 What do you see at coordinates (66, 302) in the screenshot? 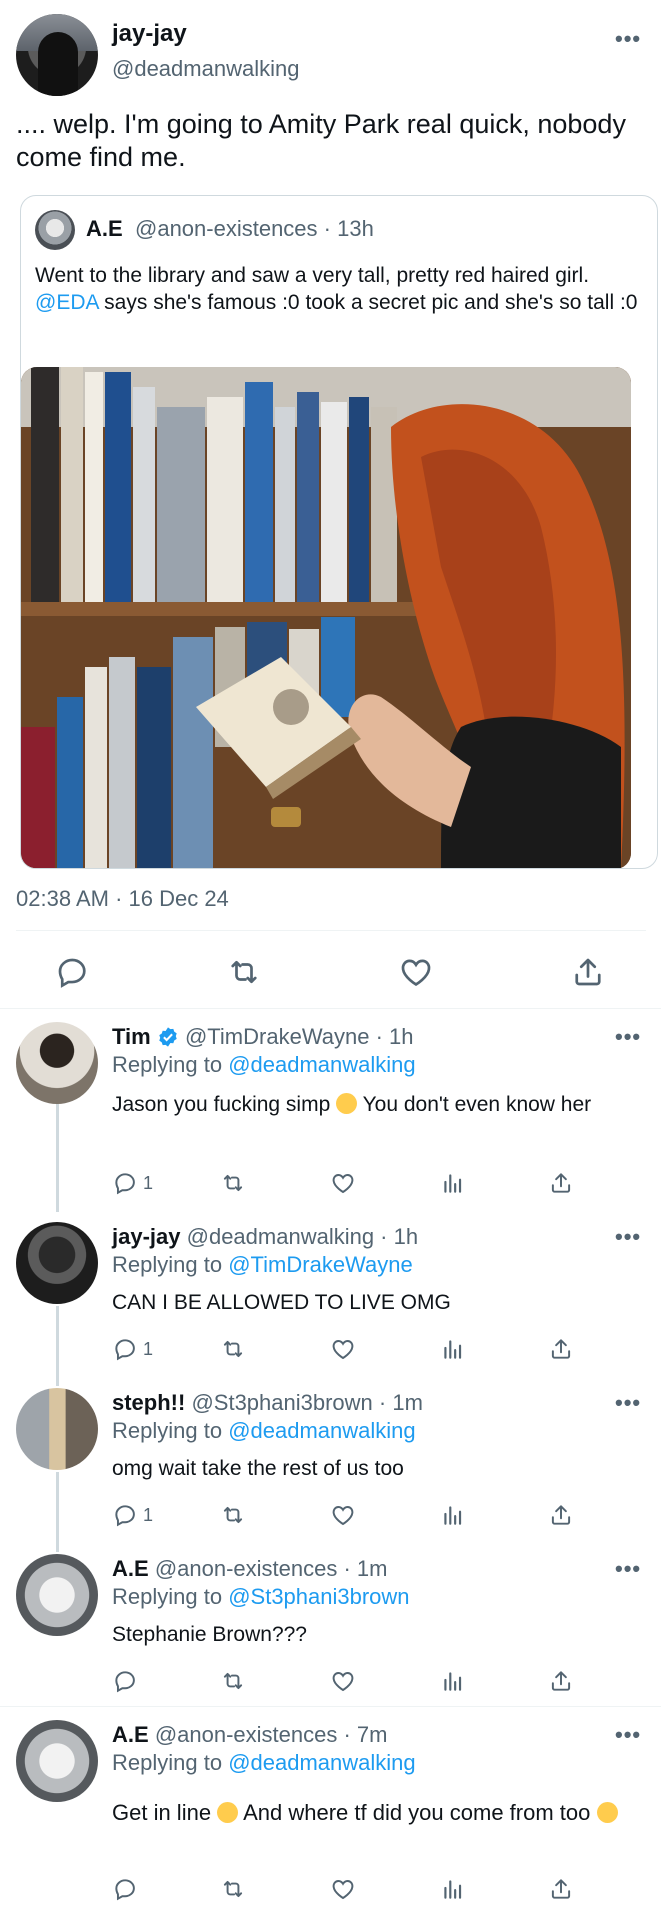
I see `mention-link: @EDA` at bounding box center [66, 302].